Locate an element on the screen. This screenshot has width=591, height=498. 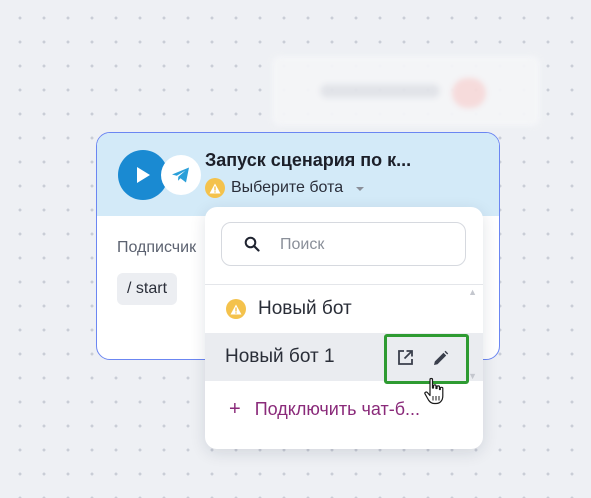
open-external-icon is located at coordinates (405, 360).